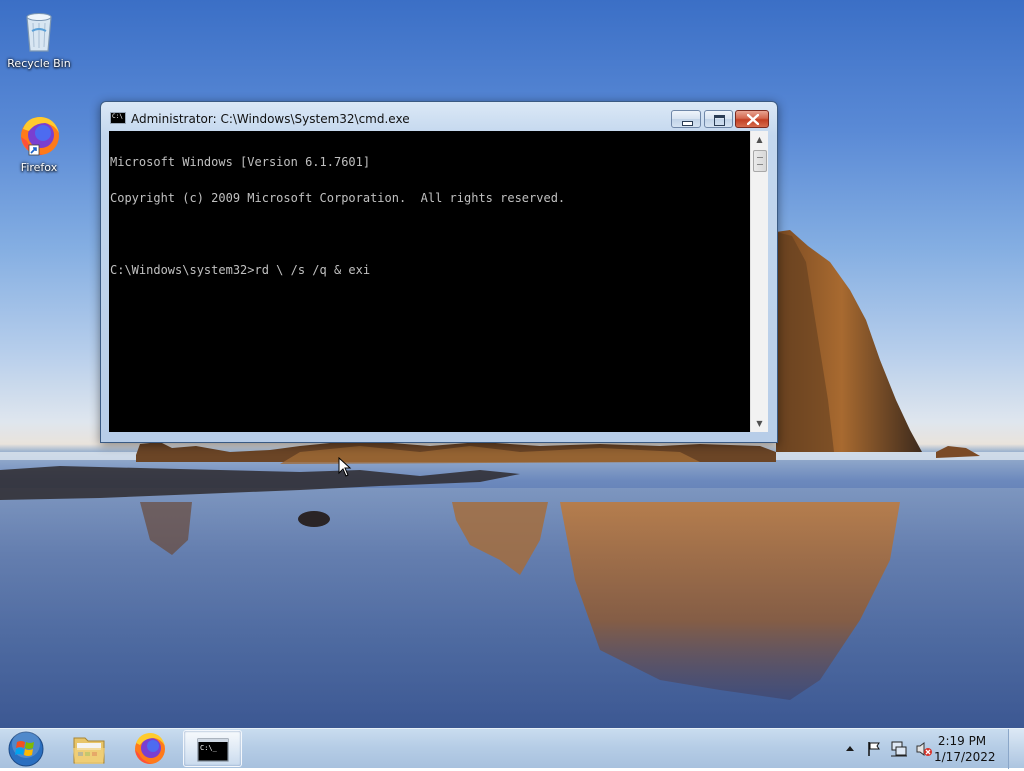 The image size is (1024, 771). What do you see at coordinates (874, 749) in the screenshot?
I see `action-center-flag-icon` at bounding box center [874, 749].